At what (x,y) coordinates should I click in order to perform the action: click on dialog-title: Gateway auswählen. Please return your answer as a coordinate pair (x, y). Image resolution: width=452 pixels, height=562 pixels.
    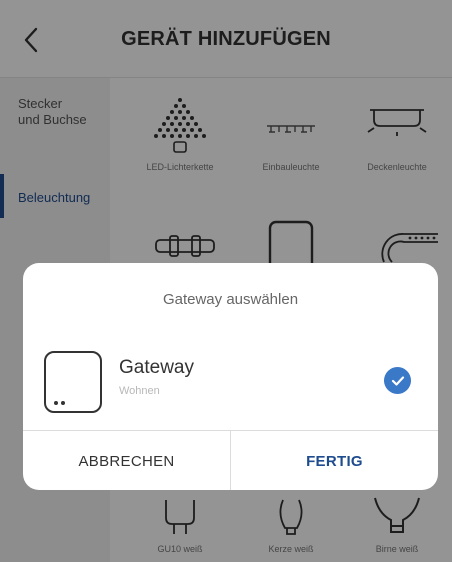
    Looking at the image, I should click on (230, 299).